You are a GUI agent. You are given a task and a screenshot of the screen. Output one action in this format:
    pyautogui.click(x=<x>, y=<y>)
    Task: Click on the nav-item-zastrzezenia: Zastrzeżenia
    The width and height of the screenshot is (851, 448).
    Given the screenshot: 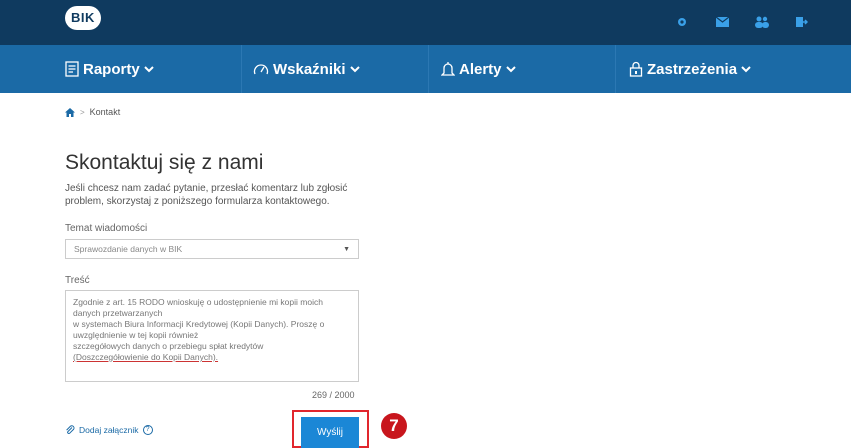 What is the action you would take?
    pyautogui.click(x=690, y=69)
    